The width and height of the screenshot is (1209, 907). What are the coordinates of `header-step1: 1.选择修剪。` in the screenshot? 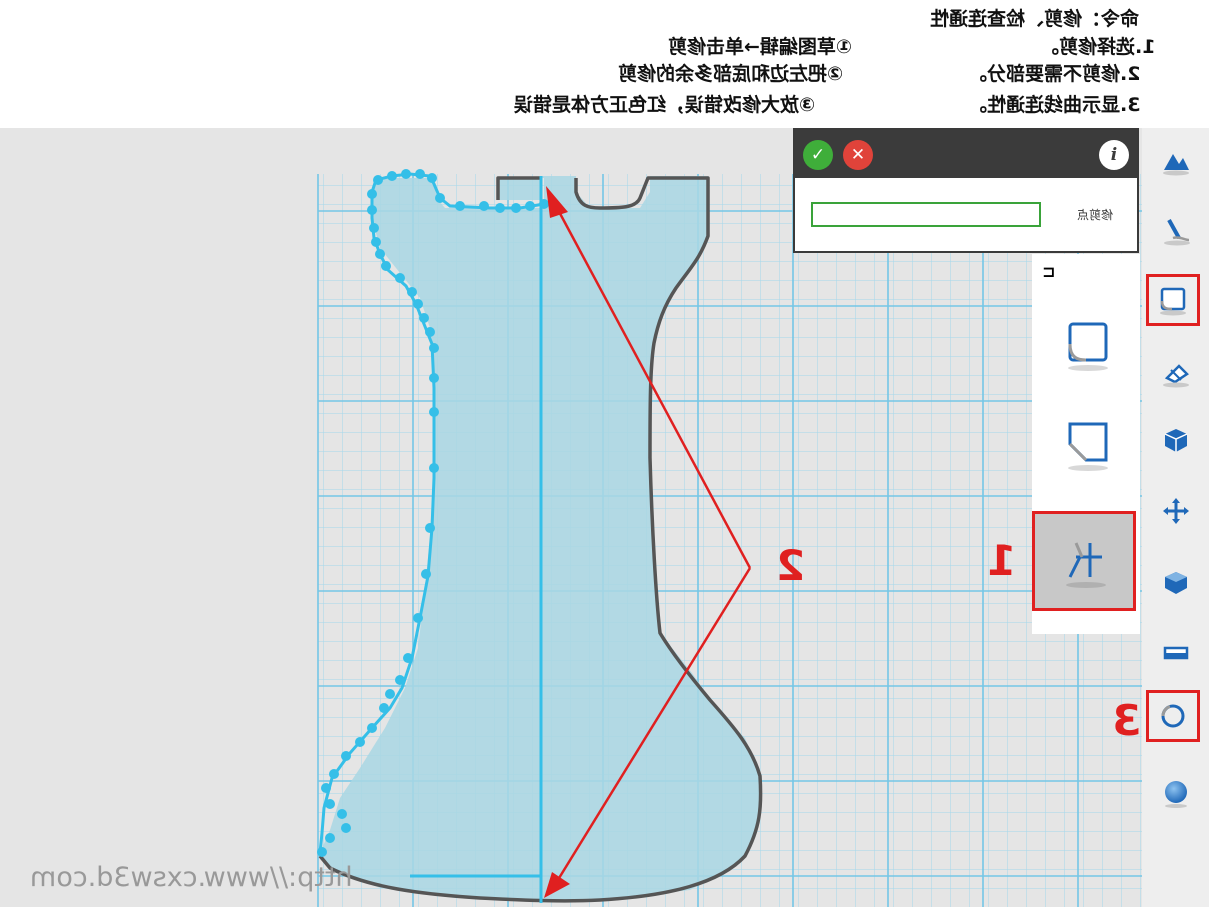 It's located at (1098, 47).